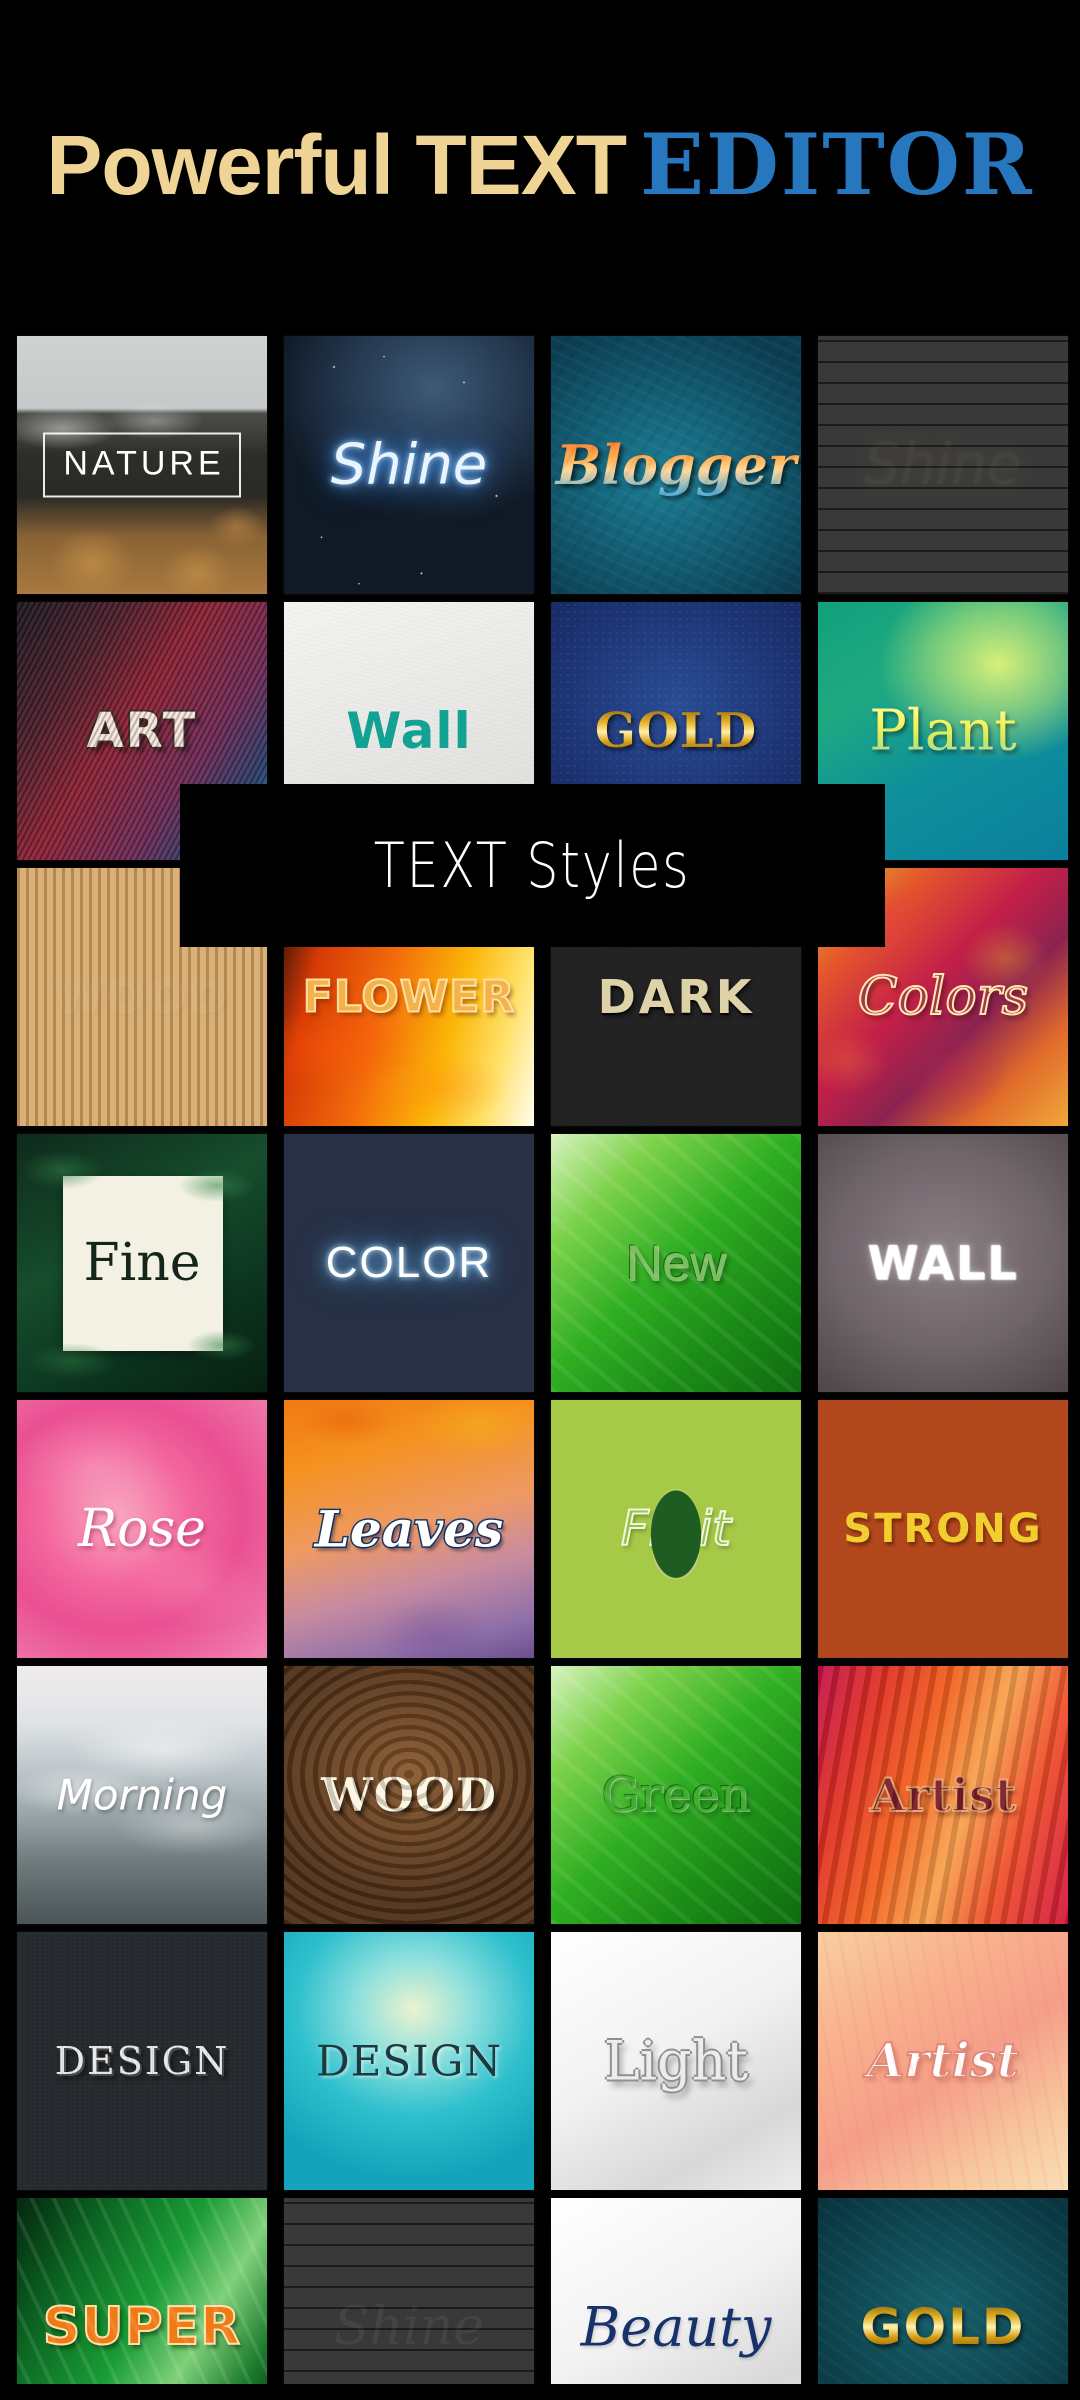  I want to click on style-thumbnail: Fine, so click(142, 1263).